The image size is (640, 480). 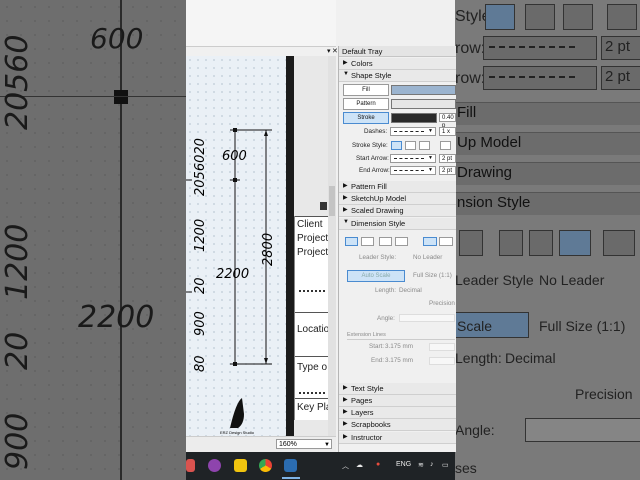 I want to click on dashes-label: Dashes:, so click(x=376, y=131).